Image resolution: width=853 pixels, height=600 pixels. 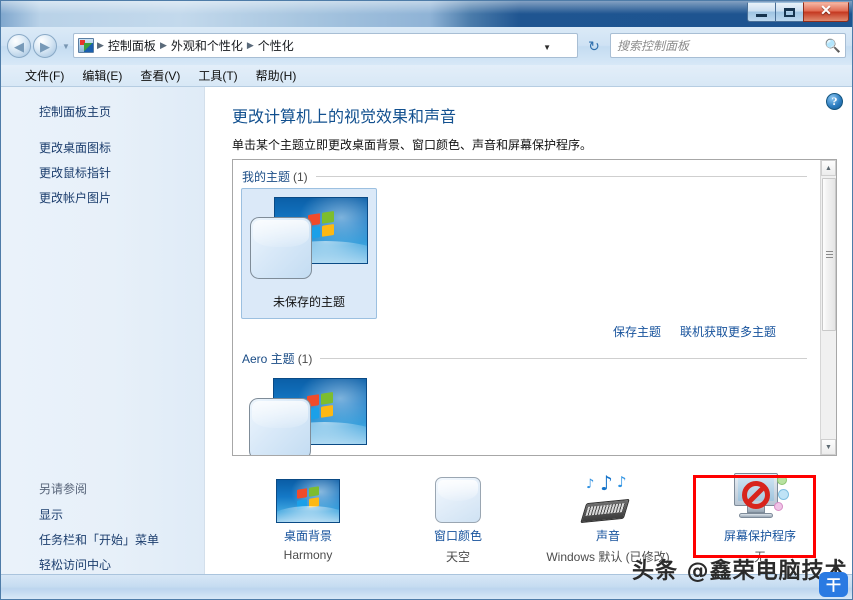 What do you see at coordinates (760, 535) in the screenshot?
I see `setting-label: 屏幕保护程序` at bounding box center [760, 535].